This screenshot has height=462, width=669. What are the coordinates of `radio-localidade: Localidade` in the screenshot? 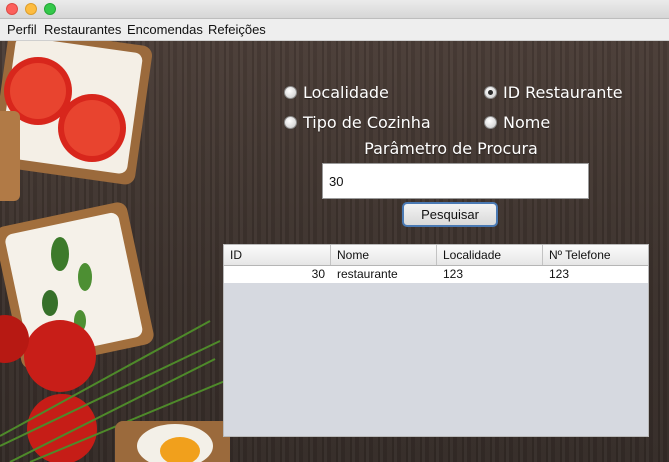 It's located at (336, 92).